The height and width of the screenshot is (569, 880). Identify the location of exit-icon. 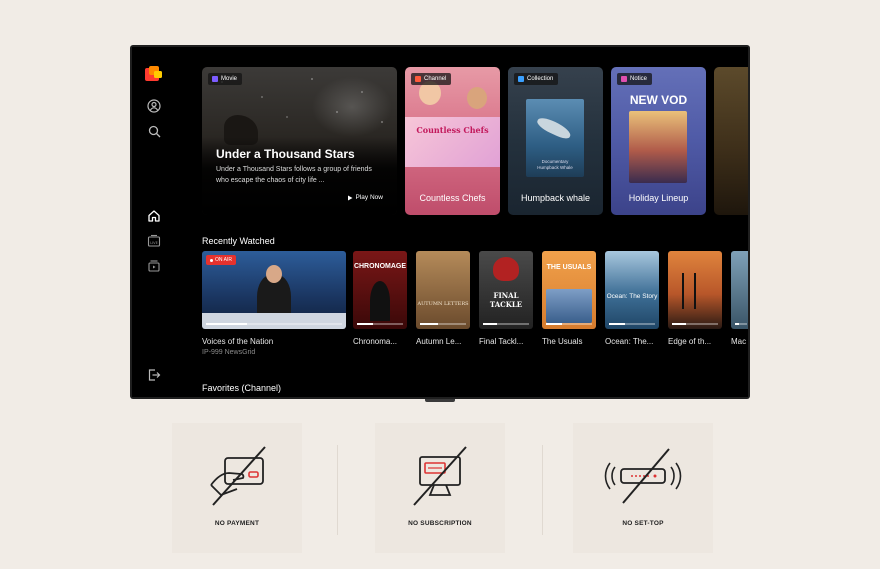
(154, 375).